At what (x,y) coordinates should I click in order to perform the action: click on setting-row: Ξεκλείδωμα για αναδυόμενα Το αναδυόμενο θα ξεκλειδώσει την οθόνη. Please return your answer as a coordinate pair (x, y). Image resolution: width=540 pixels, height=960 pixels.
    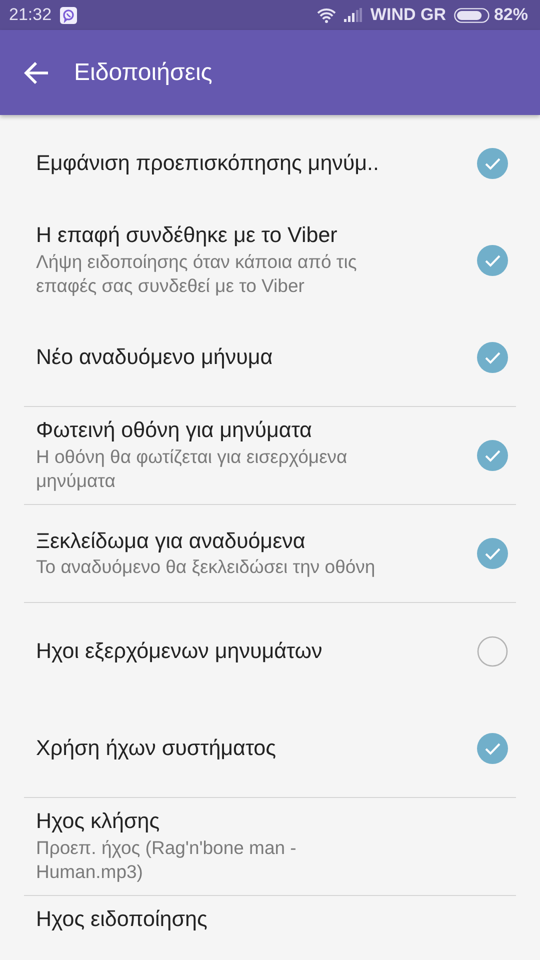
    Looking at the image, I should click on (270, 553).